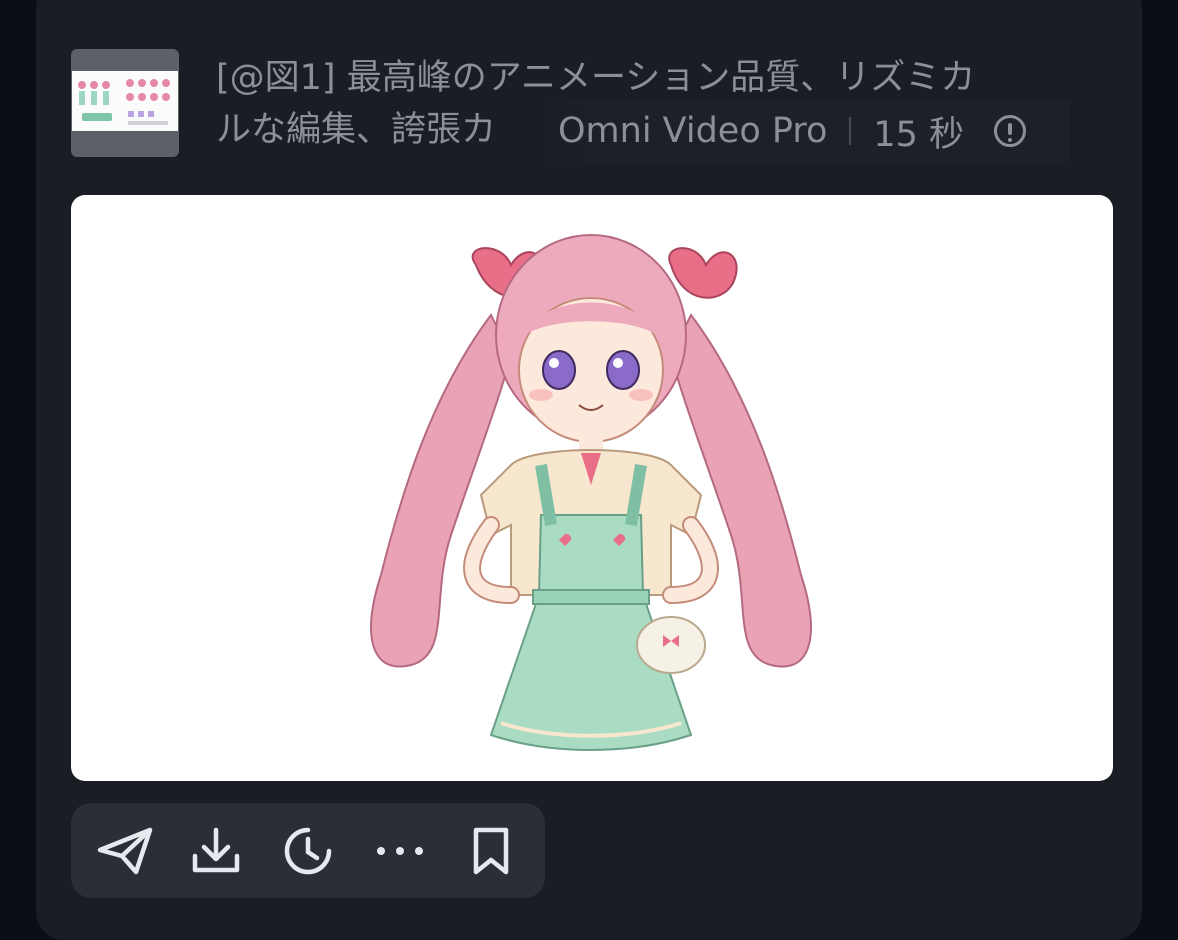  I want to click on download-icon, so click(216, 851).